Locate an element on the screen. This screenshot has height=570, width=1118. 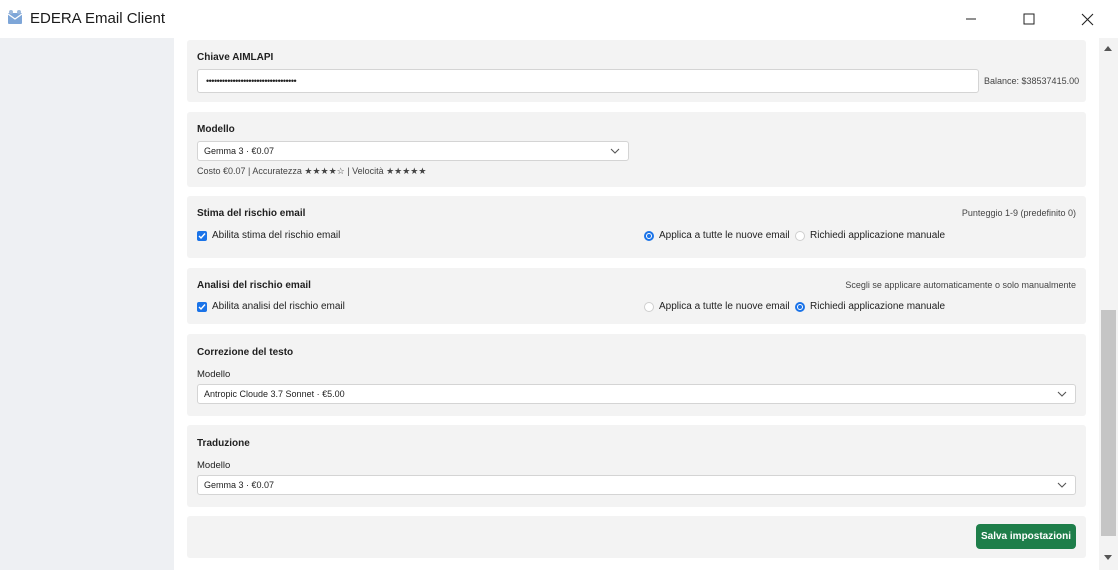
scroll-up-icon is located at coordinates (1108, 48).